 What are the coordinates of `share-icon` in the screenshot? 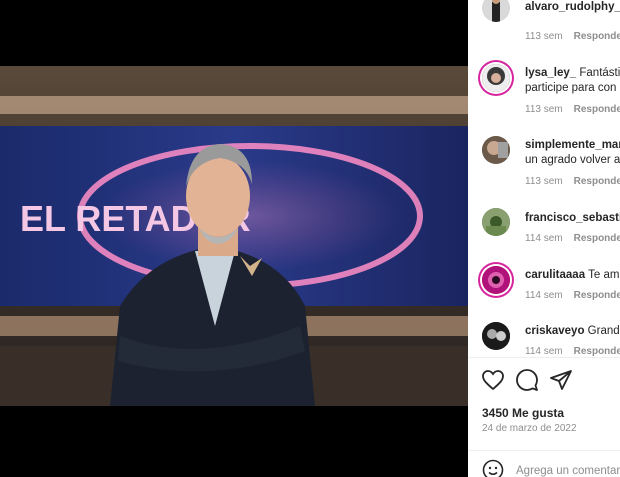 It's located at (561, 380).